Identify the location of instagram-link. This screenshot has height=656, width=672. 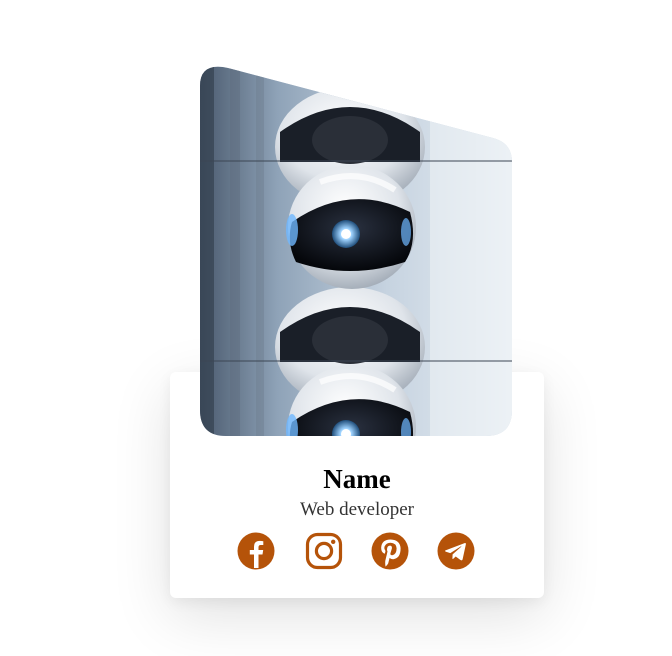
(324, 551).